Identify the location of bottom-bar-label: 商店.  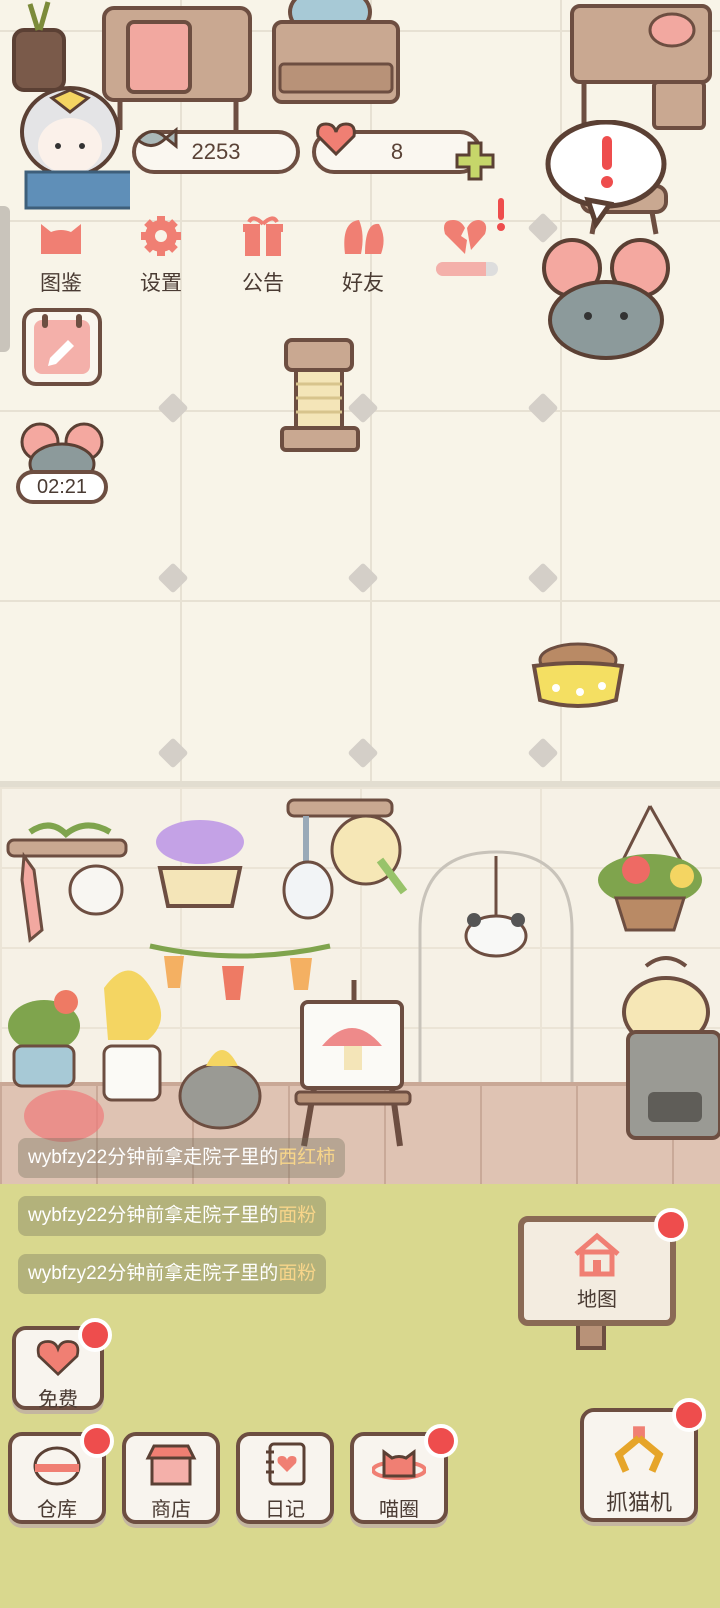
(171, 1510).